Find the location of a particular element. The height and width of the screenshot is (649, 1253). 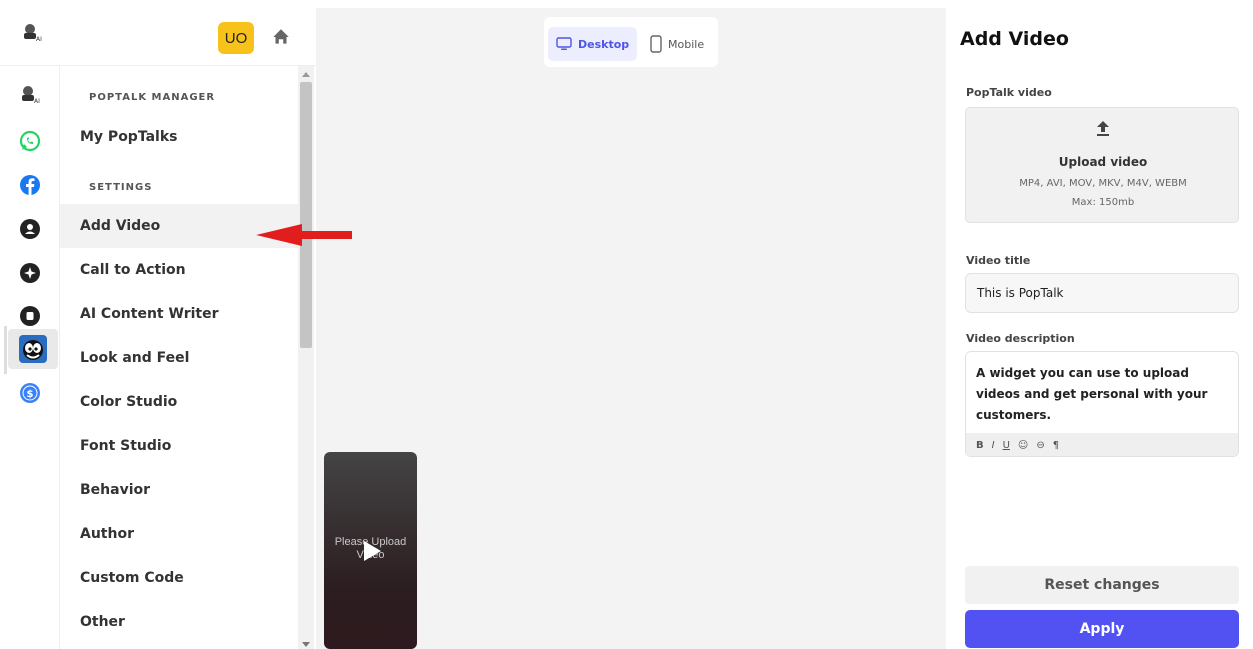

dollar-icon: $ is located at coordinates (30, 393).